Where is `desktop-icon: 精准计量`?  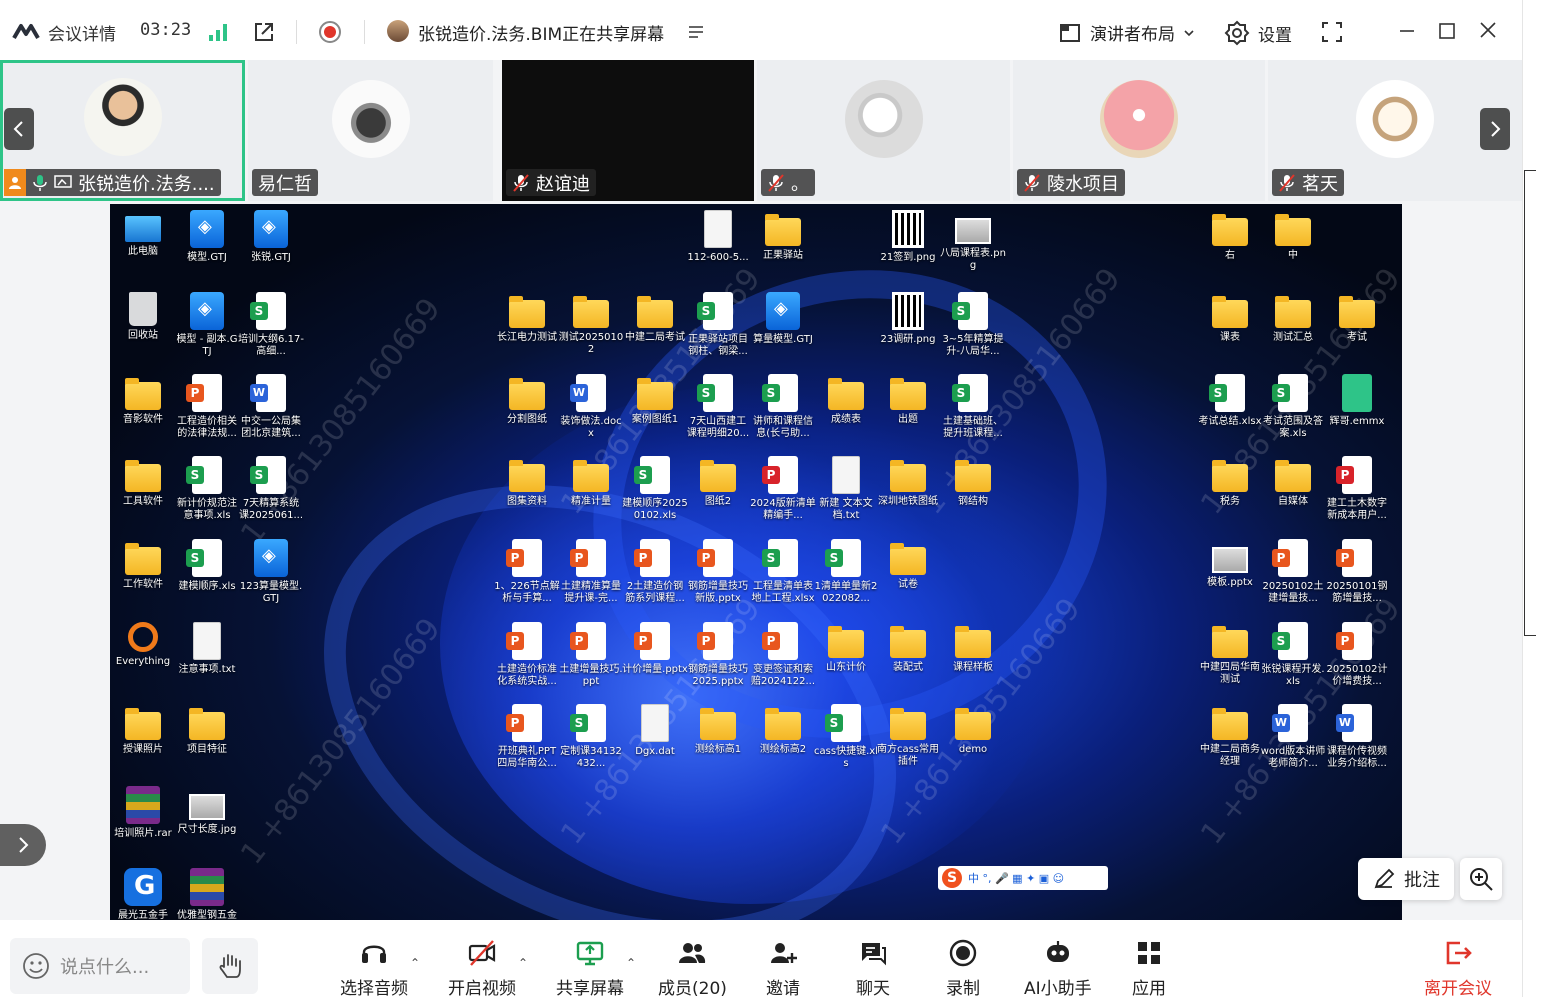 desktop-icon: 精准计量 is located at coordinates (591, 482).